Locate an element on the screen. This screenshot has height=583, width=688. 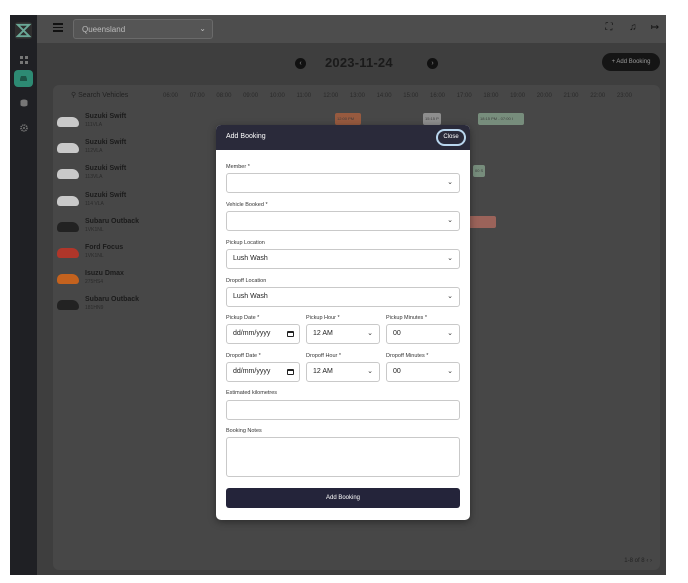
app-logo-icon is located at coordinates (23, 30).